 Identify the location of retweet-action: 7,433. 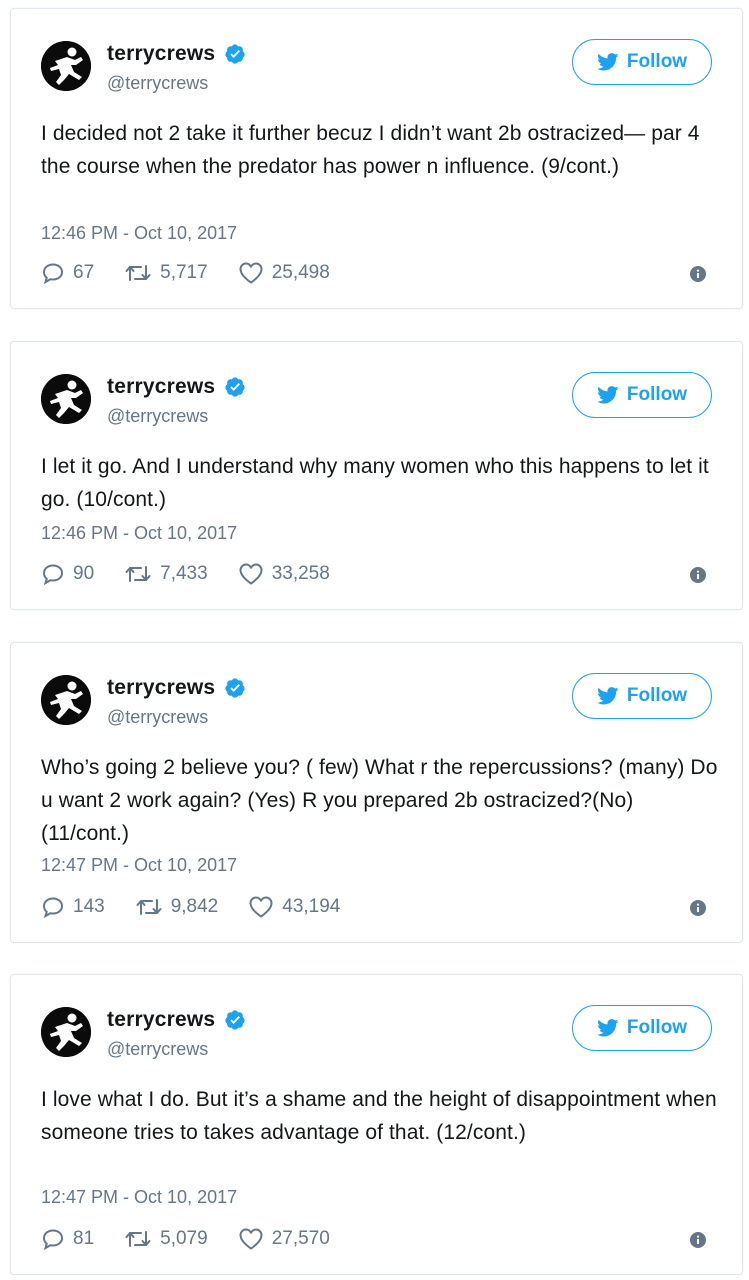
(166, 574).